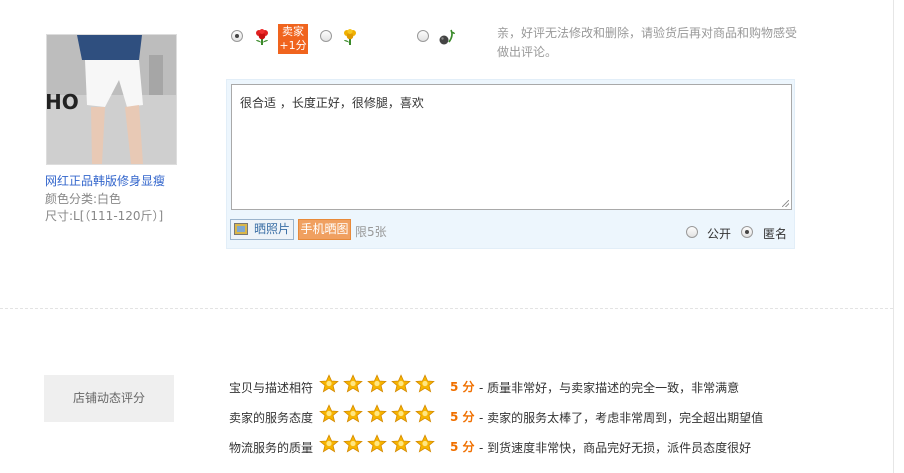 The image size is (904, 473). What do you see at coordinates (647, 42) in the screenshot?
I see `rating-tip: 亲，好评无法修改和删除，请验货后再对商品和购物感受做出评论。` at bounding box center [647, 42].